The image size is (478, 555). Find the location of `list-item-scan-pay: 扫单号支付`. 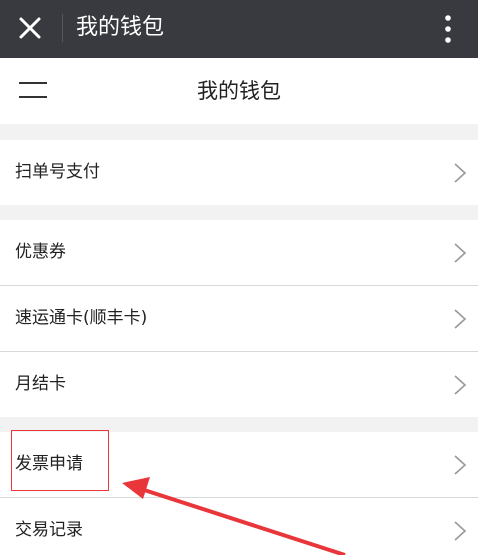

list-item-scan-pay: 扫单号支付 is located at coordinates (239, 172).